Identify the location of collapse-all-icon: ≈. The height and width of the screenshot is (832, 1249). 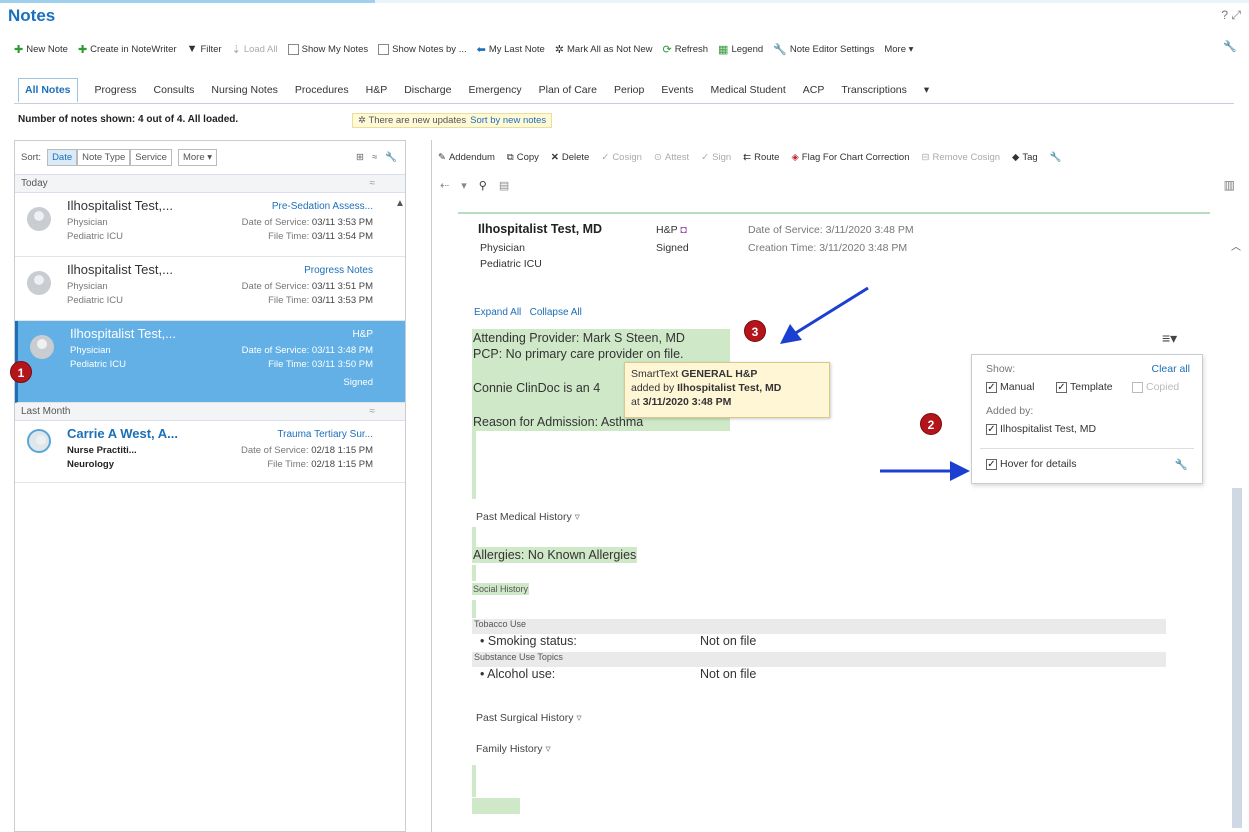
(374, 157).